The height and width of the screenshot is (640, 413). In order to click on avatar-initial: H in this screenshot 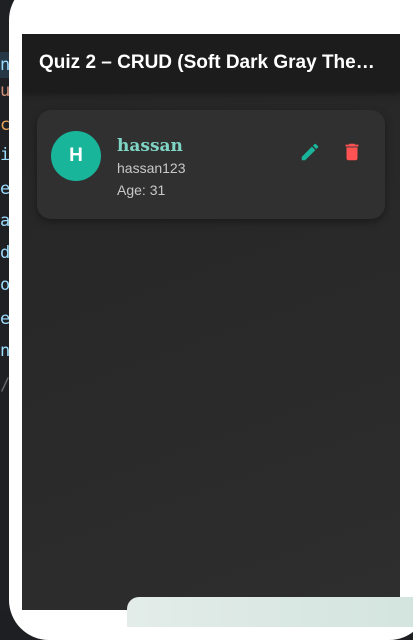, I will do `click(76, 155)`.